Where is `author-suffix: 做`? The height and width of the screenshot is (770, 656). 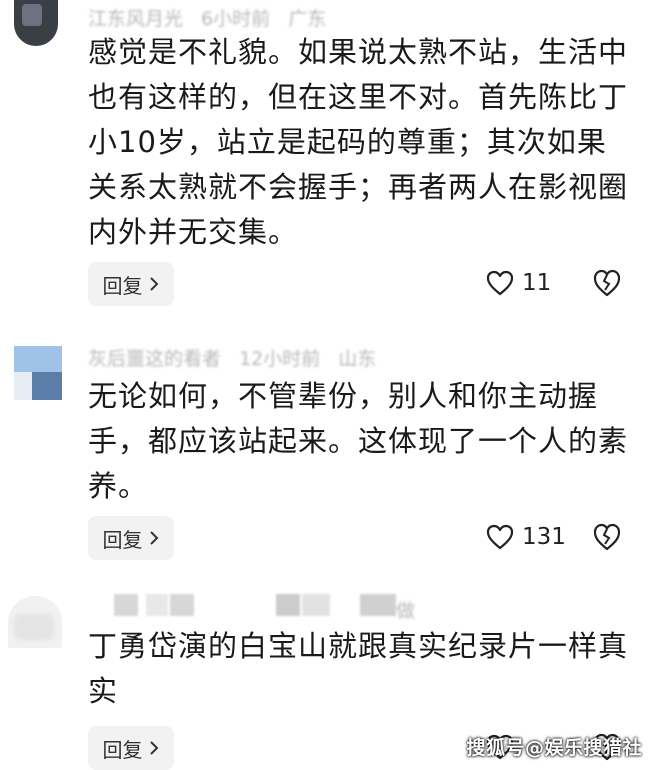
author-suffix: 做 is located at coordinates (406, 611).